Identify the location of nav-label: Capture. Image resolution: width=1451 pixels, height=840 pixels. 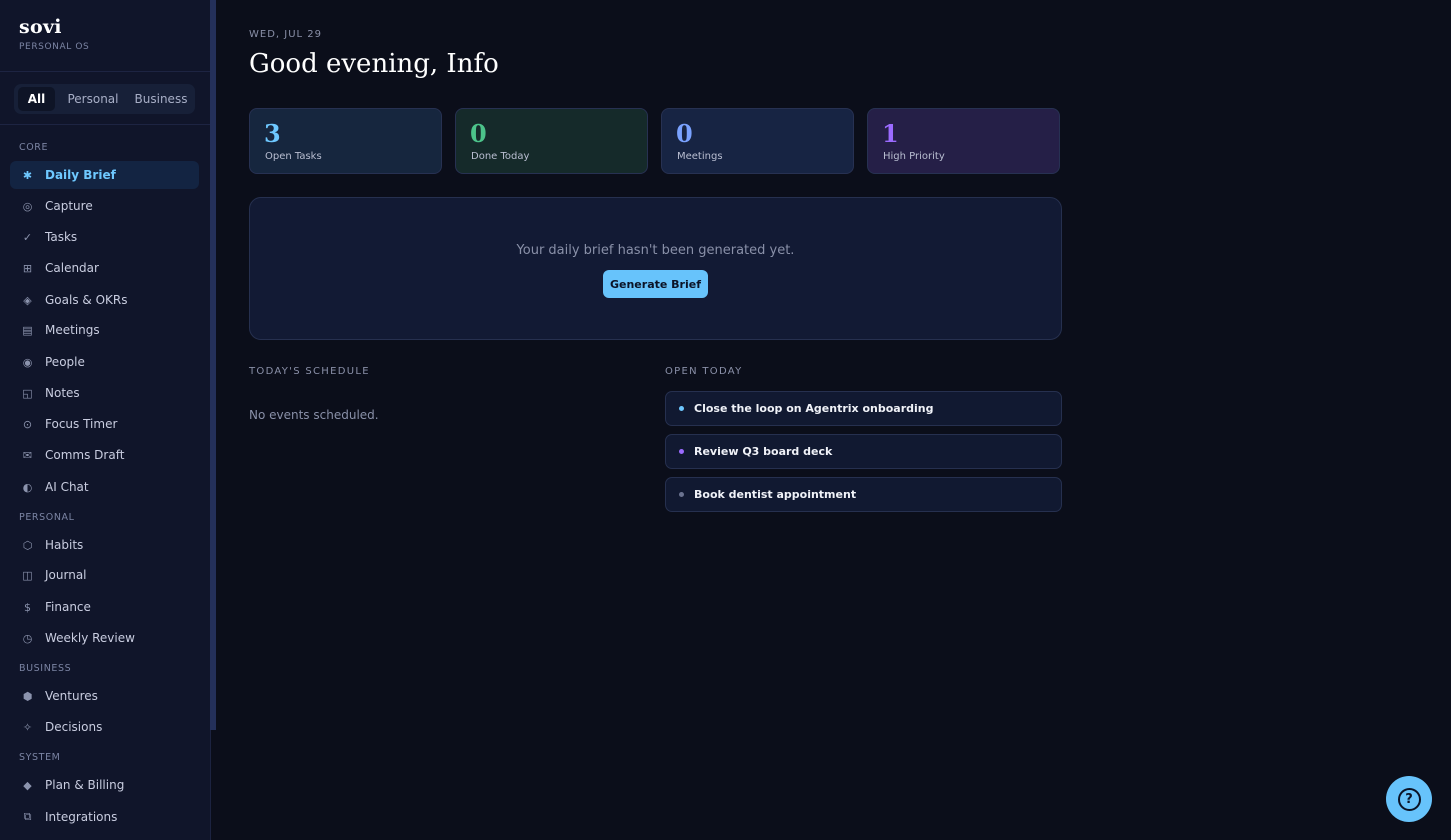
(69, 206).